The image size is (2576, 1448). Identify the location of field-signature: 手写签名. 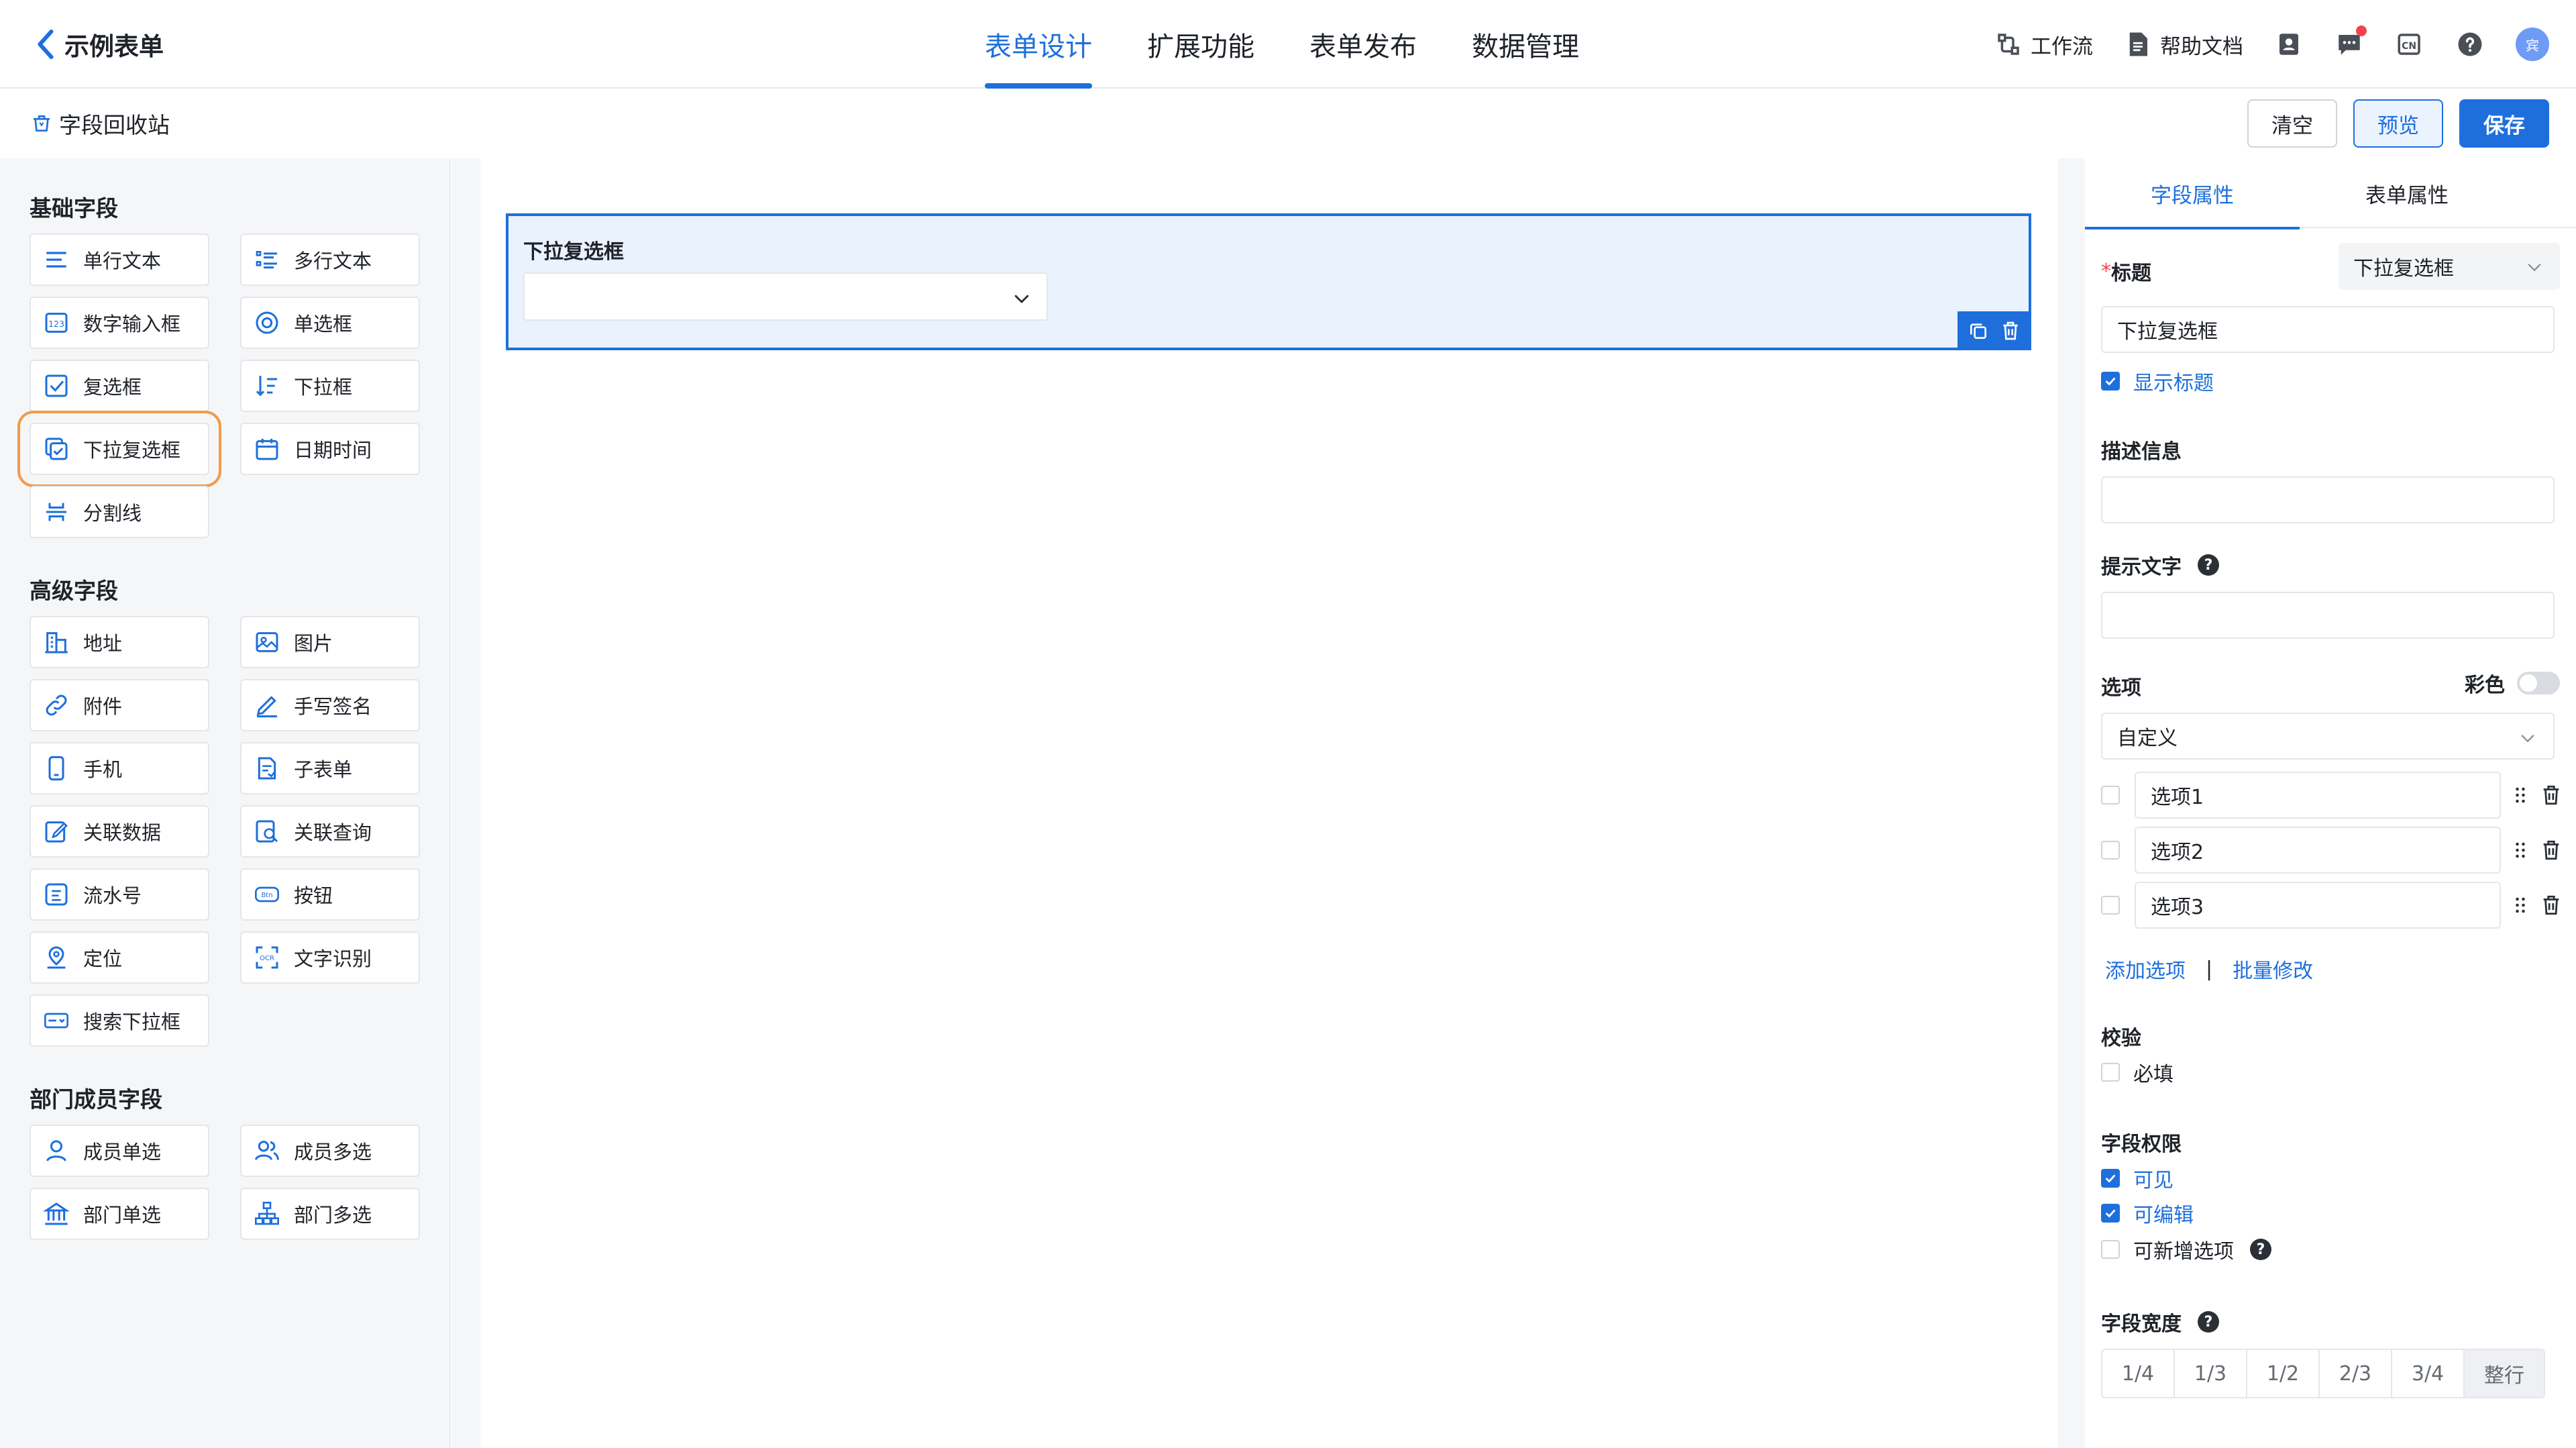
(330, 705).